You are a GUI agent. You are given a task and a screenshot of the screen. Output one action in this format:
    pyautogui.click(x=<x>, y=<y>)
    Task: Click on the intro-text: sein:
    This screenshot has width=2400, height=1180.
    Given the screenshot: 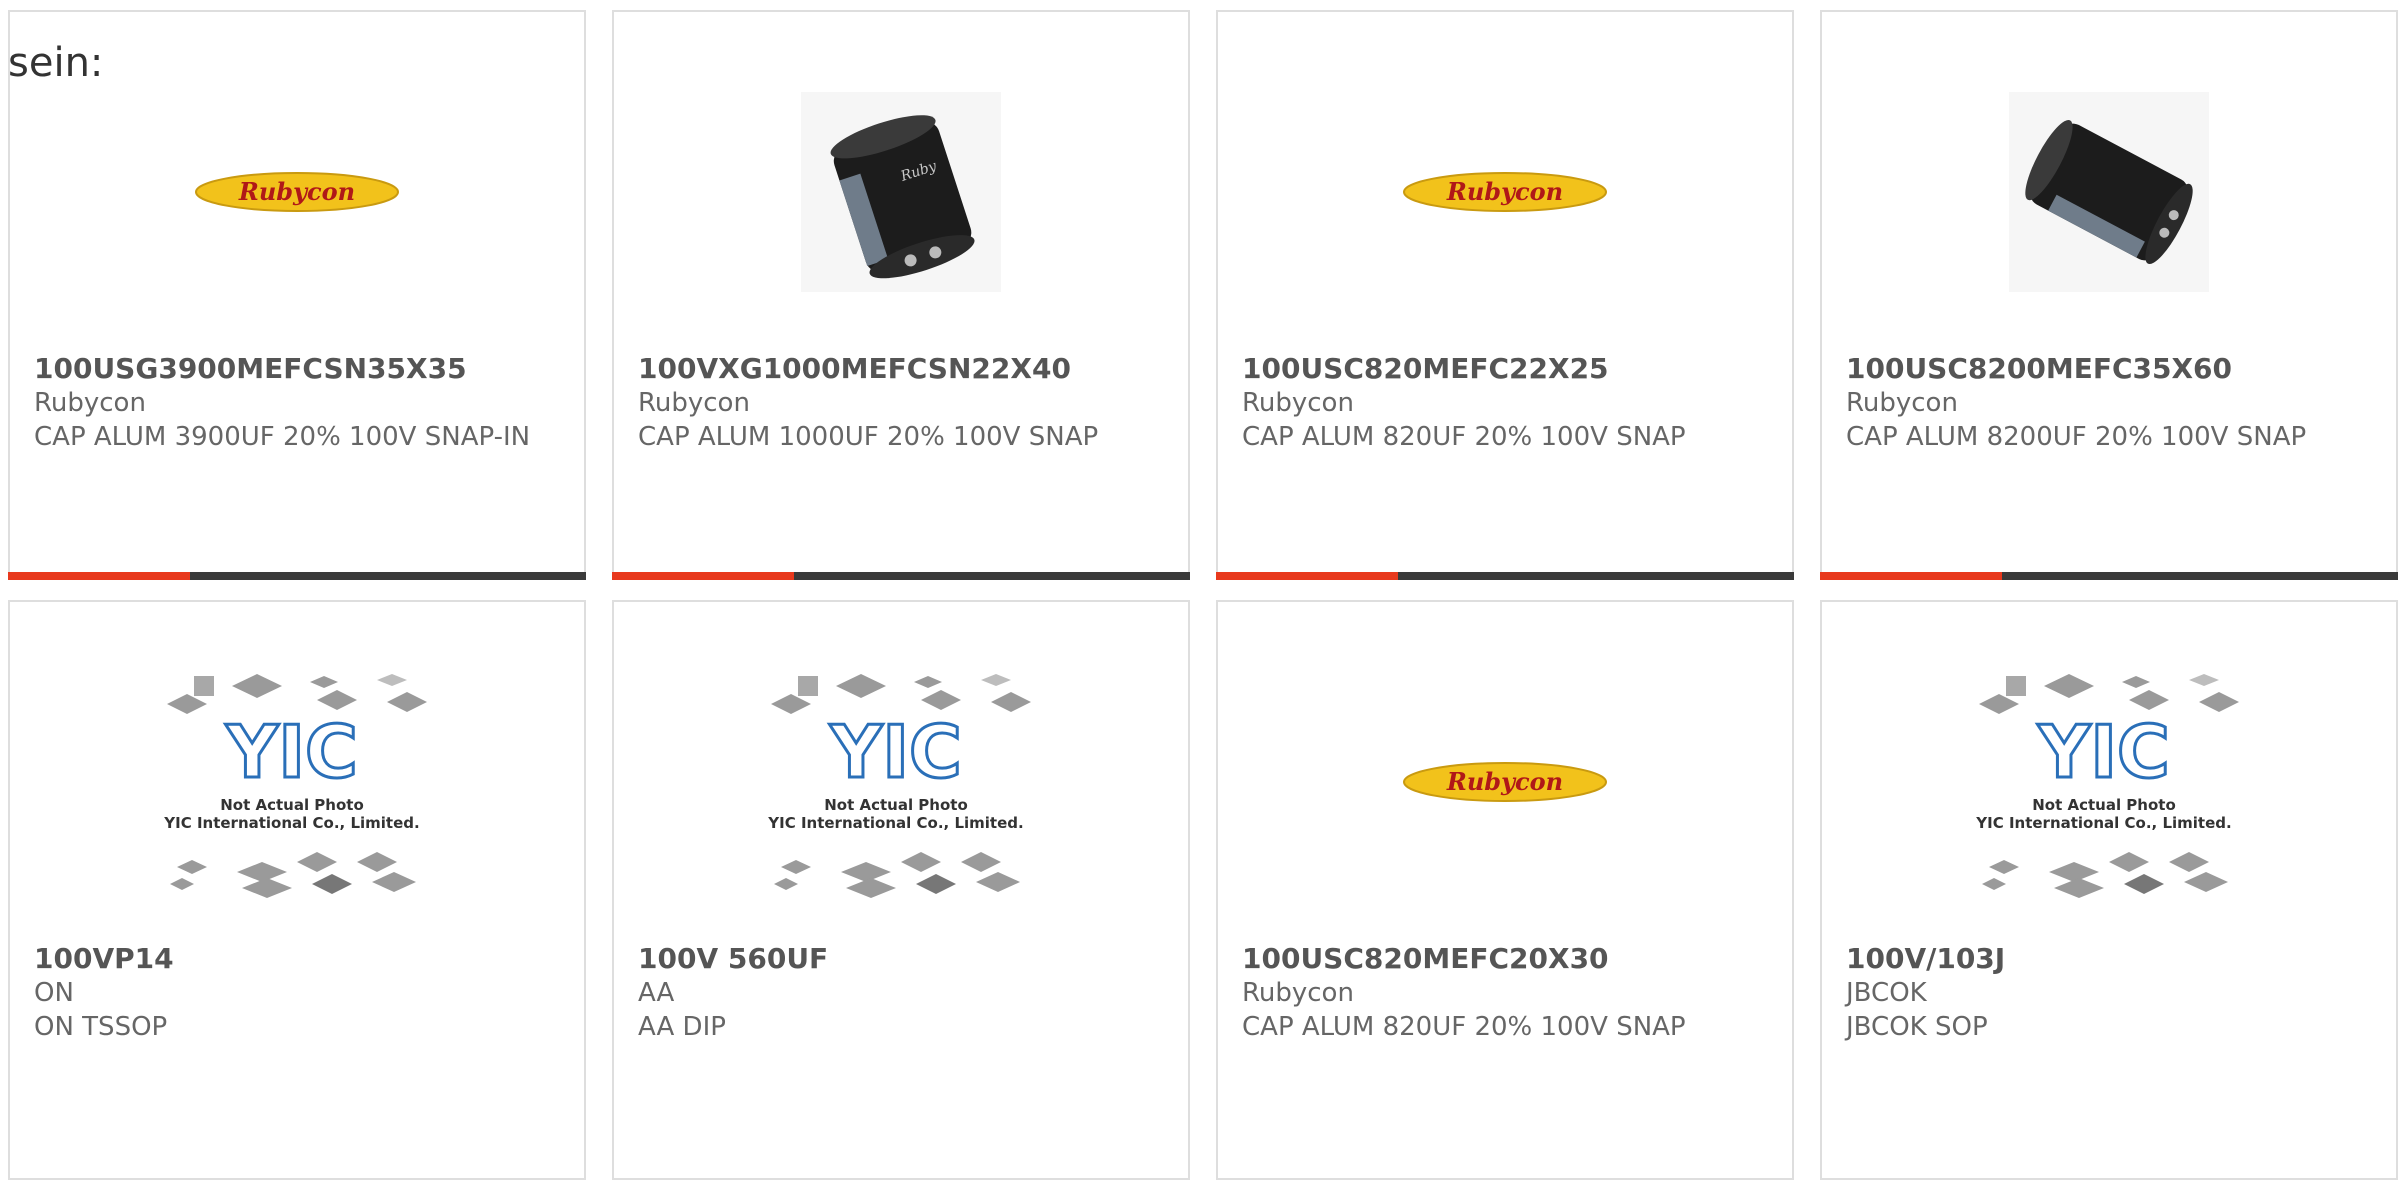 What is the action you would take?
    pyautogui.click(x=56, y=63)
    